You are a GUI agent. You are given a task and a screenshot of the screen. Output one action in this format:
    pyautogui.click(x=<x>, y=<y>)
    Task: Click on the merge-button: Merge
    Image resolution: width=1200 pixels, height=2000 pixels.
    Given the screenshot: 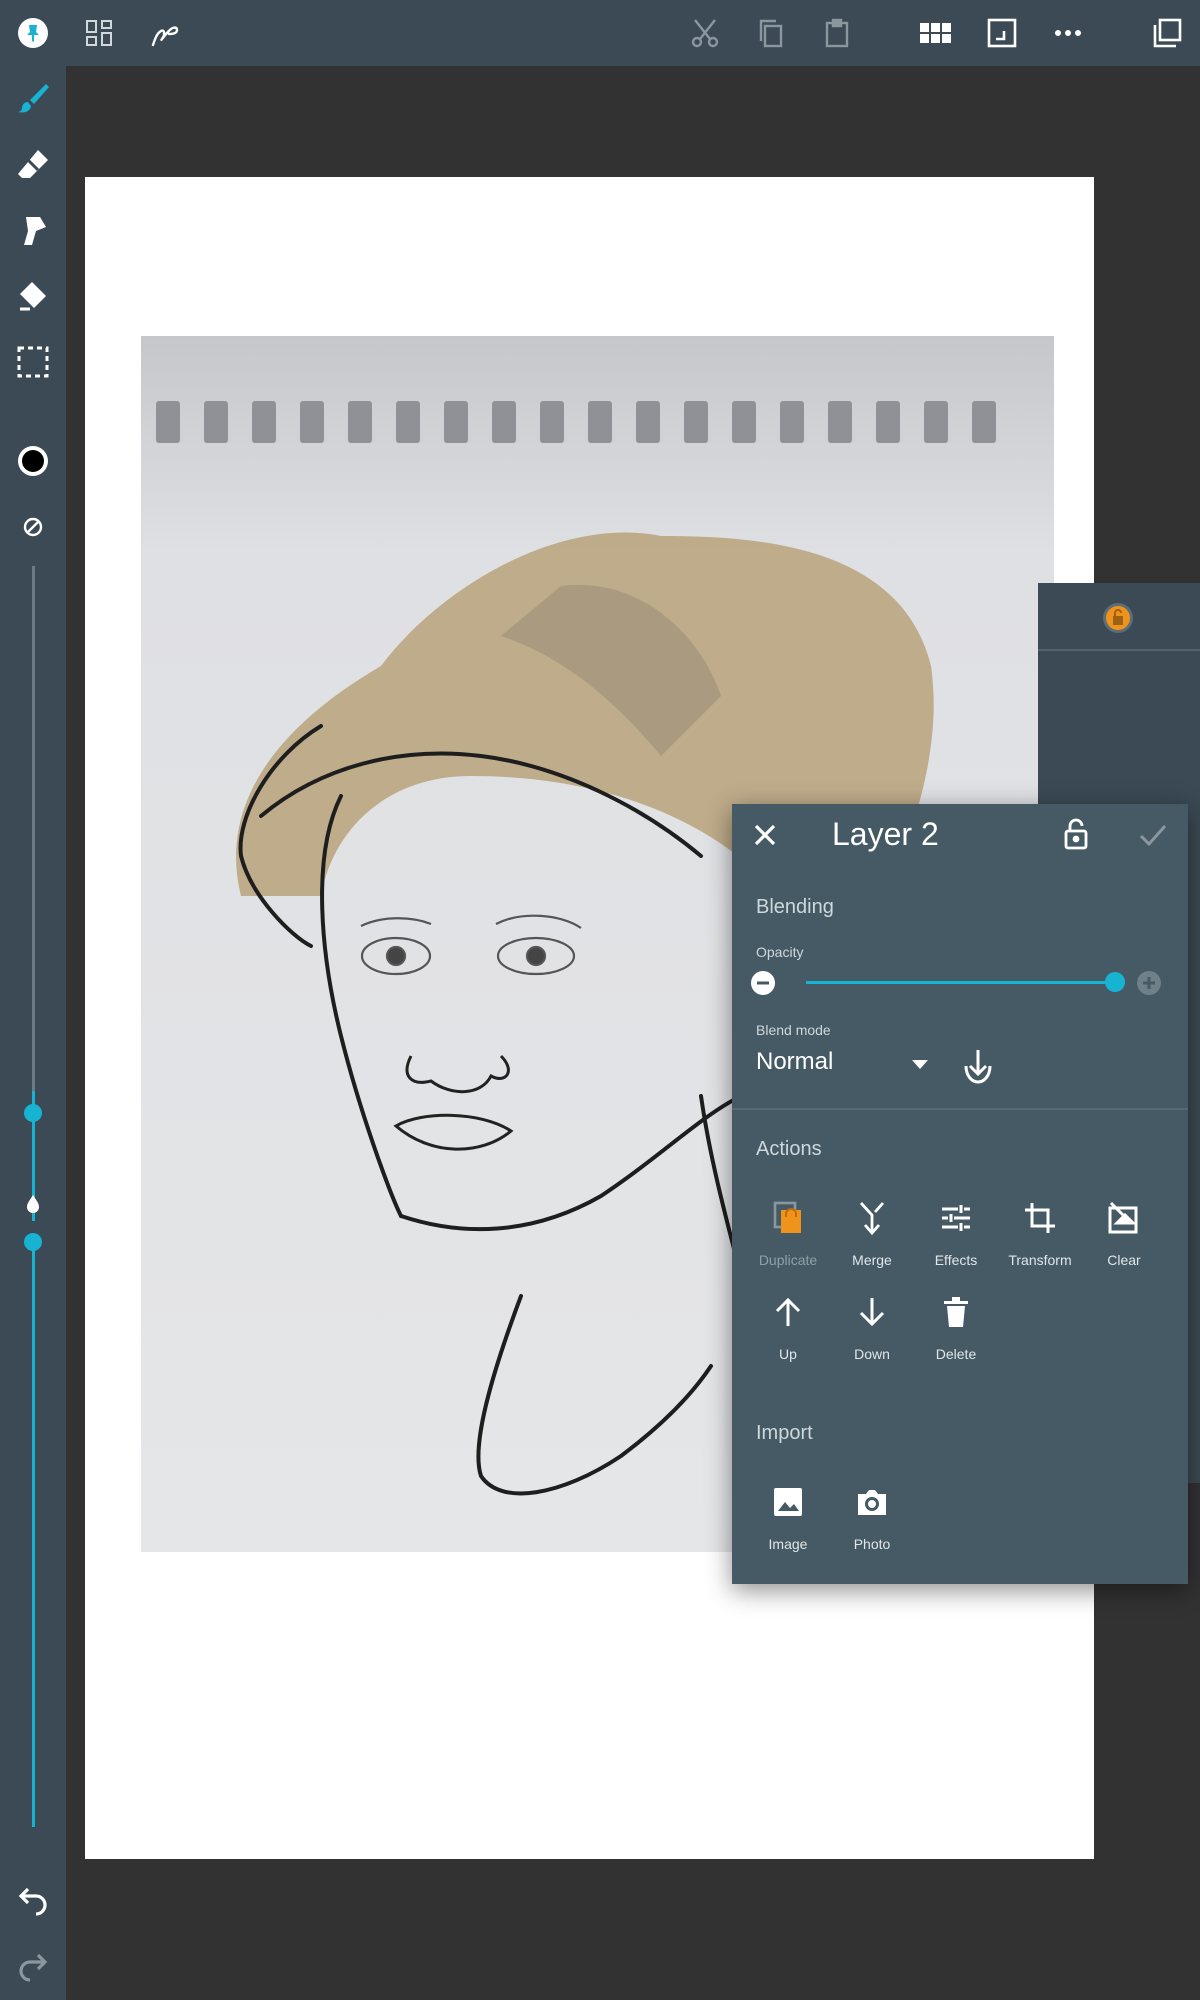 What is the action you would take?
    pyautogui.click(x=872, y=1230)
    